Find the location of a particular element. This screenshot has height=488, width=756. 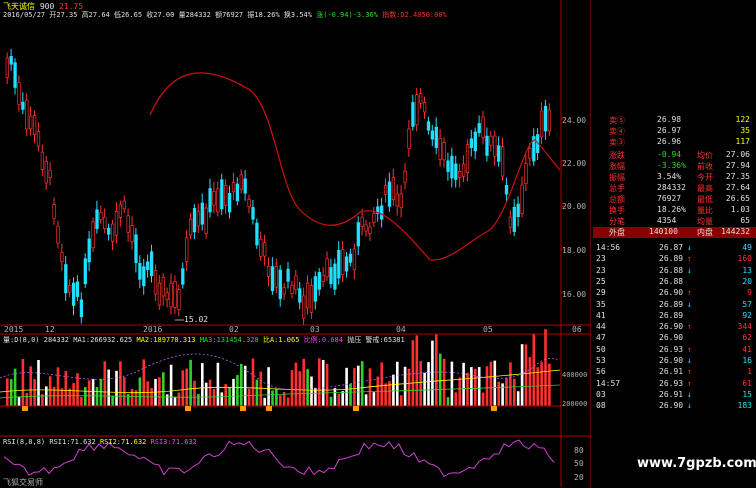

price-axis-label: 24.00 is located at coordinates (574, 120).